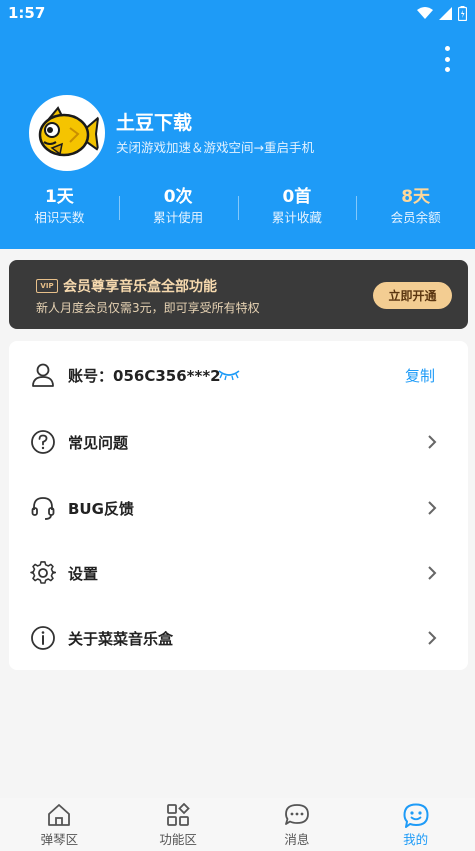 The image size is (475, 851). I want to click on stat-label: 相识天数, so click(59, 217).